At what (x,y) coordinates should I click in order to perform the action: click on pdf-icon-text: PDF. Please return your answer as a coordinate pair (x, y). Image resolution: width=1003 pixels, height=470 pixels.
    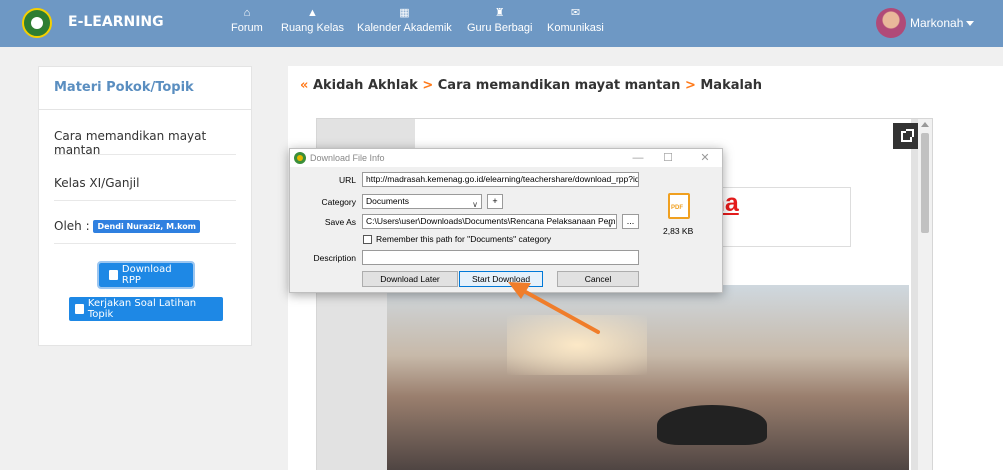
    Looking at the image, I should click on (677, 208).